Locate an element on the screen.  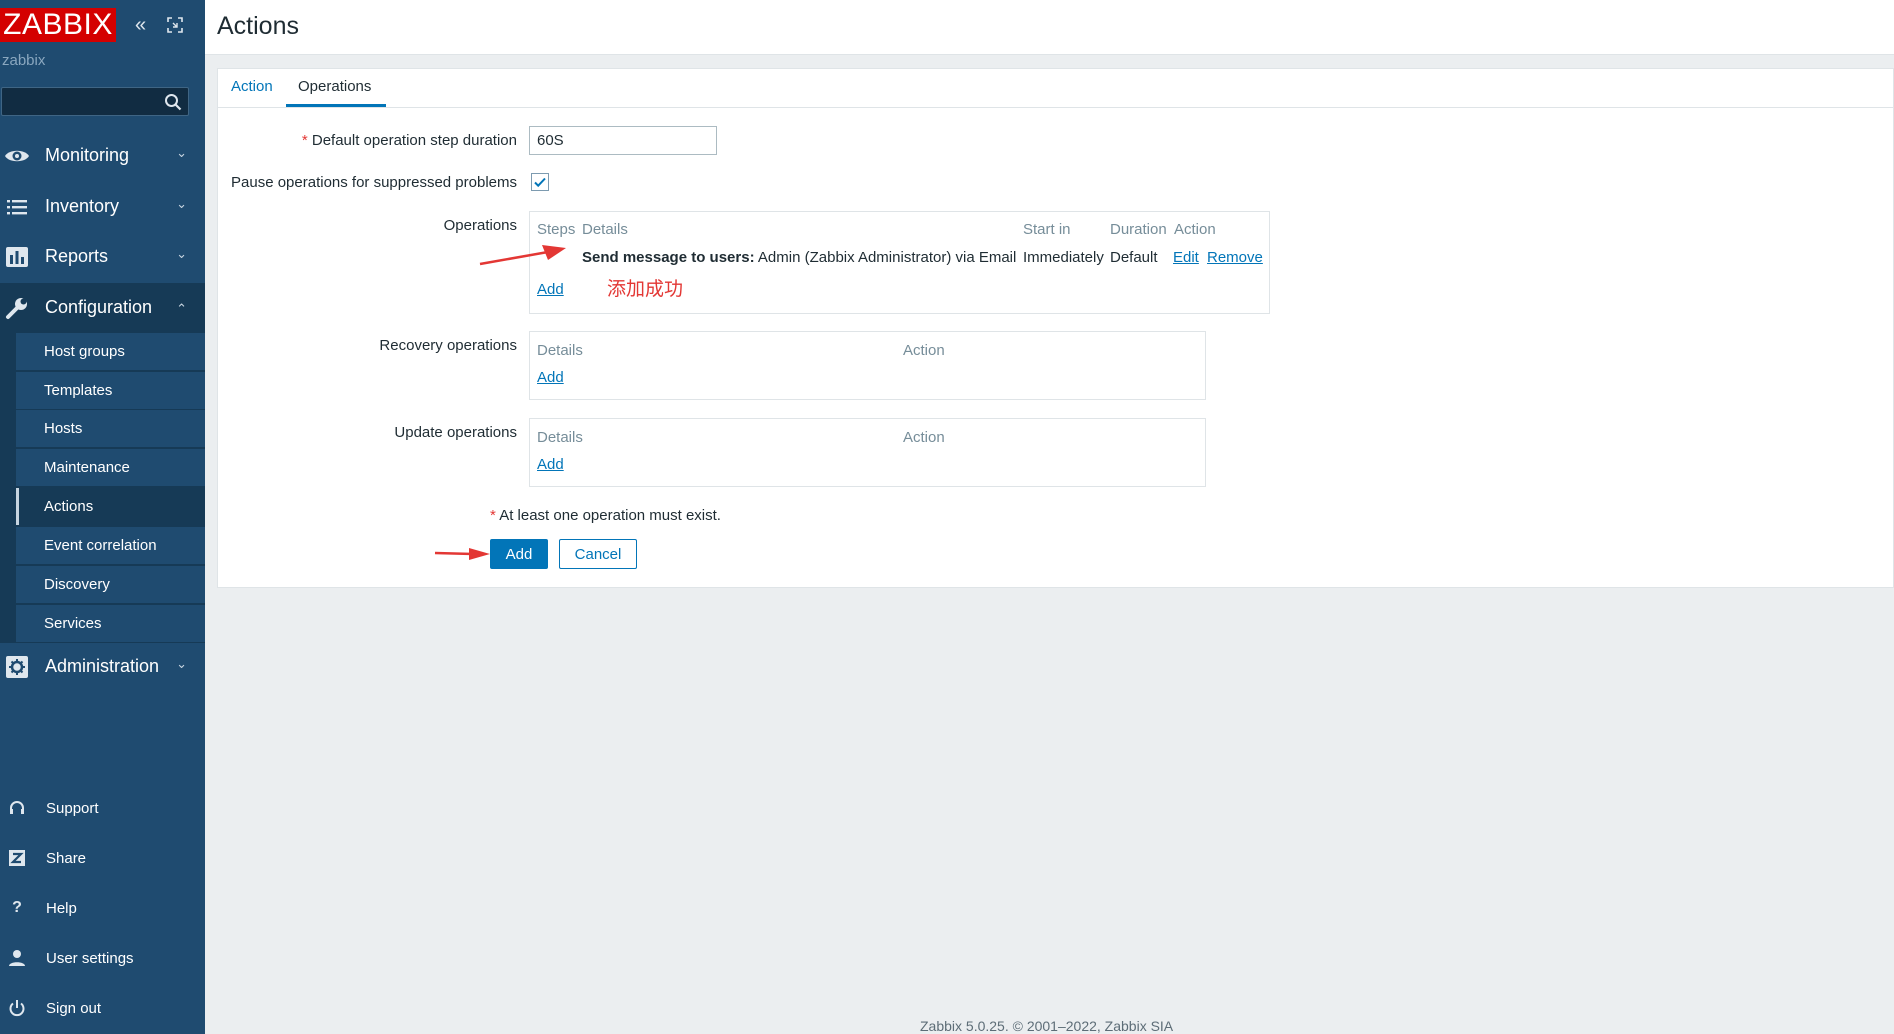
menu-label: Administration is located at coordinates (102, 666).